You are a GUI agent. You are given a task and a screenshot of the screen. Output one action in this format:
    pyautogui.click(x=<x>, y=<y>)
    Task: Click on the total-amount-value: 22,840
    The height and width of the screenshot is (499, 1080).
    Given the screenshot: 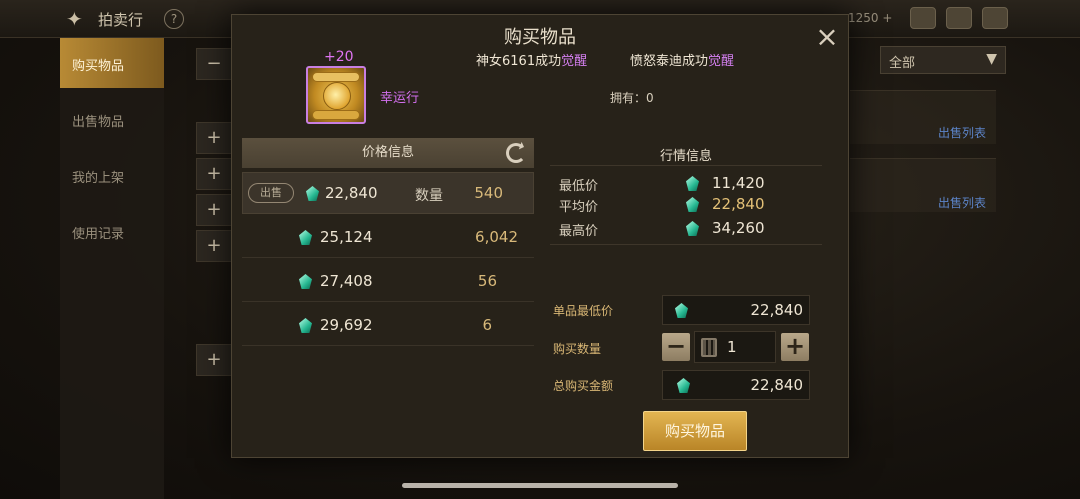 What is the action you would take?
    pyautogui.click(x=777, y=385)
    